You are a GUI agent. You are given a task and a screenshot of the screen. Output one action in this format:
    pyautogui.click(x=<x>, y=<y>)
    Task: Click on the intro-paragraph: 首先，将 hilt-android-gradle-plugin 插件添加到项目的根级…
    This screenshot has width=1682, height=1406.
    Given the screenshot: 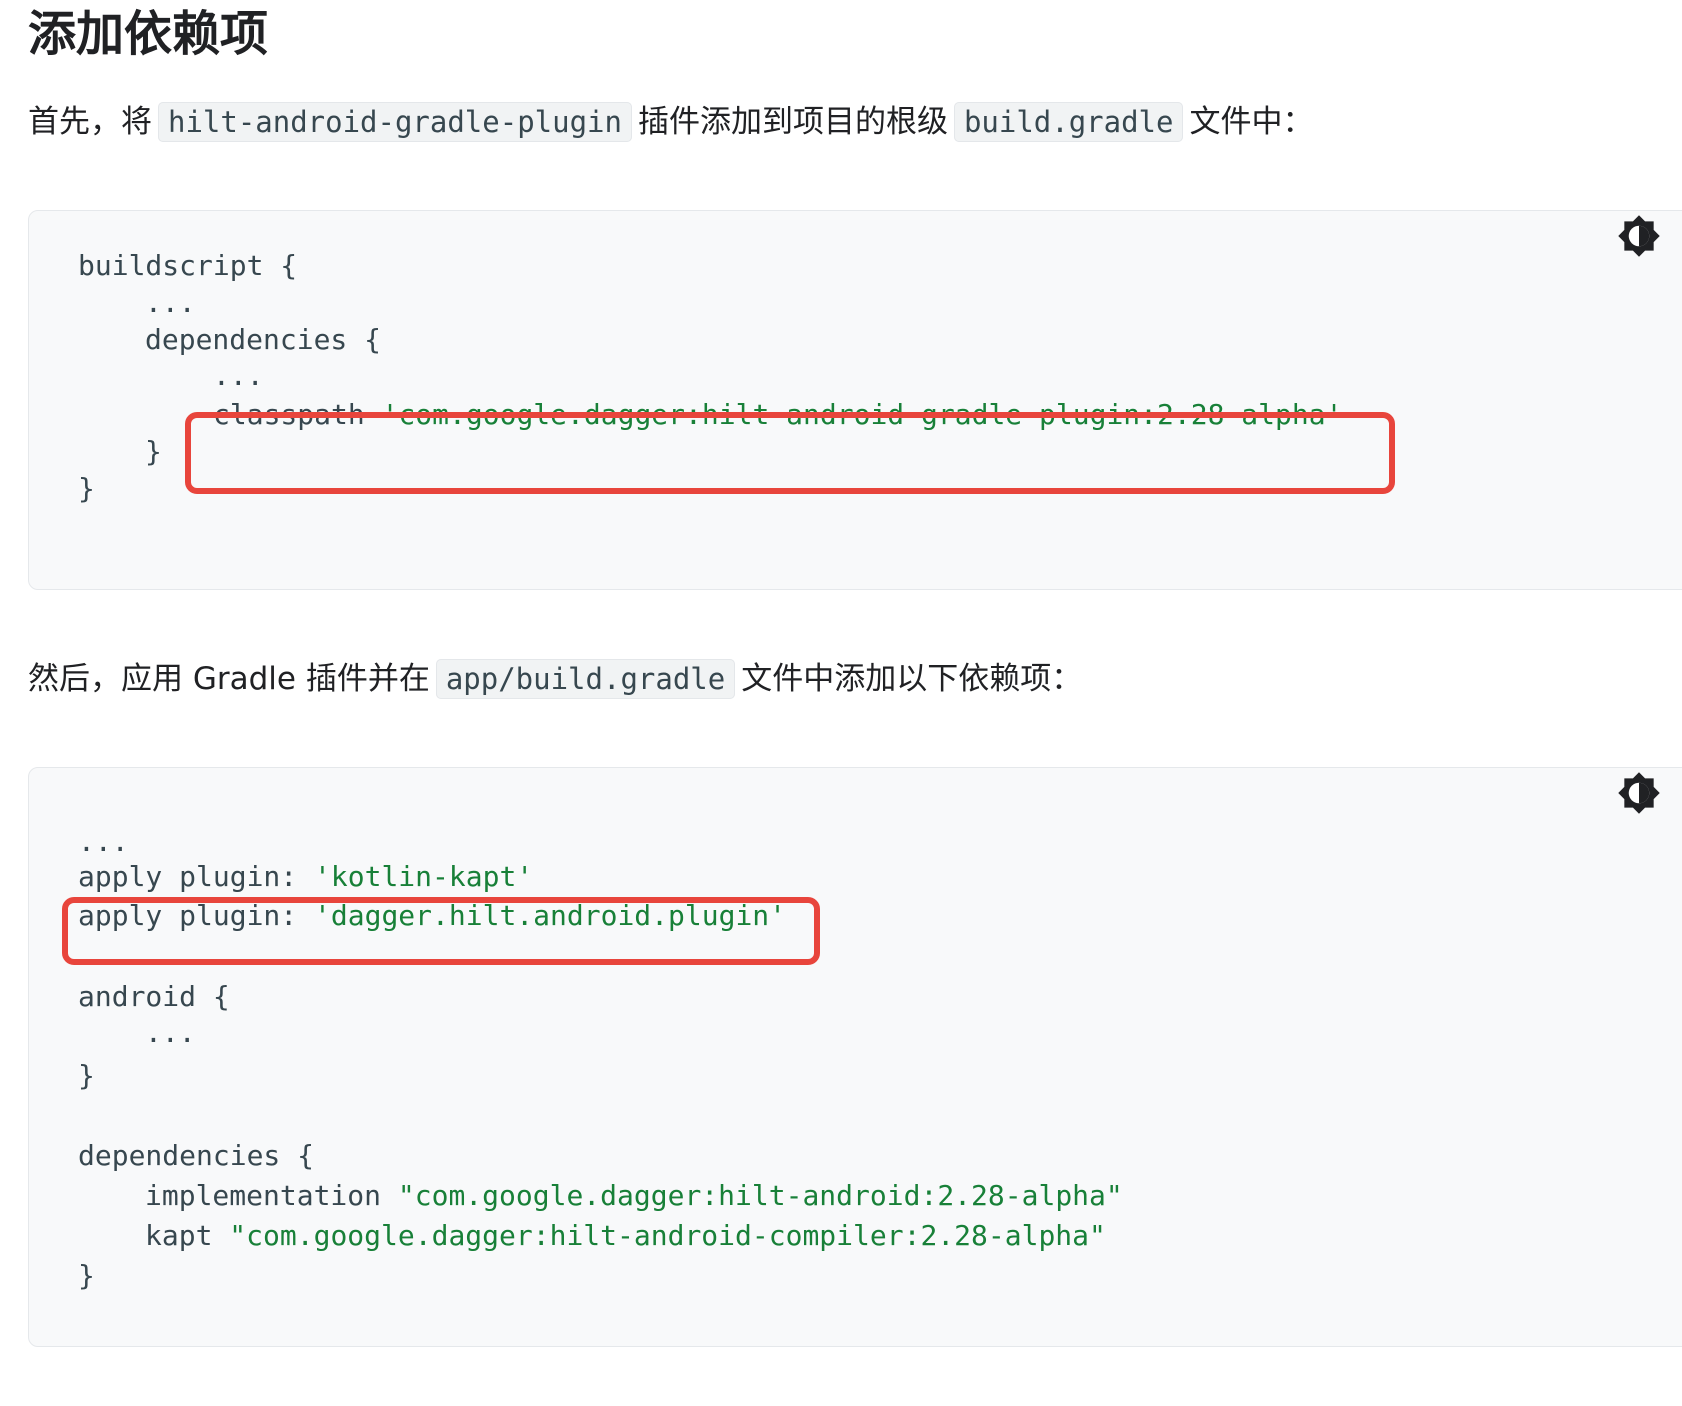 What is the action you would take?
    pyautogui.click(x=670, y=122)
    